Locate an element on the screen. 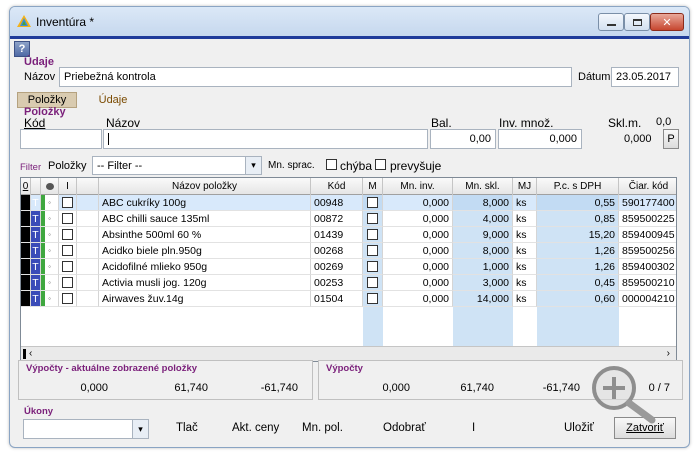 The height and width of the screenshot is (456, 699). maximize-button is located at coordinates (637, 22).